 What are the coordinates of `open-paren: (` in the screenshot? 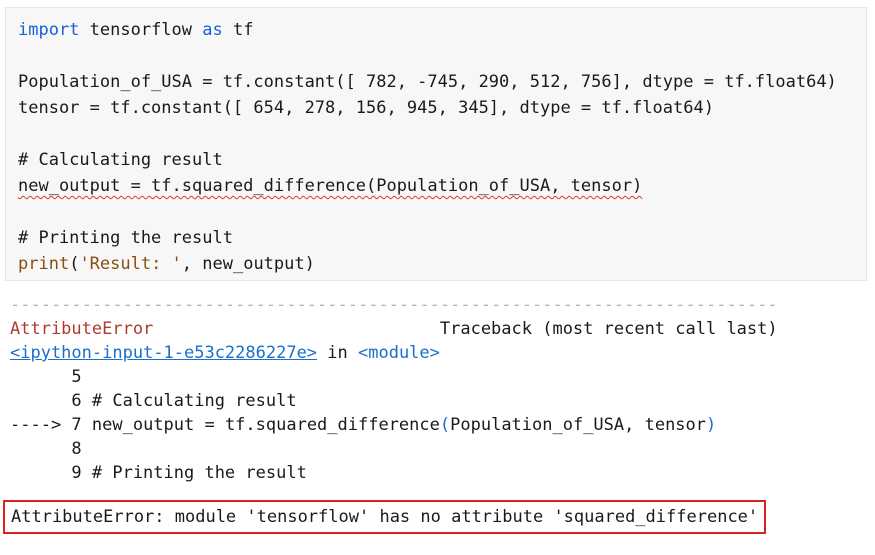 It's located at (74, 264).